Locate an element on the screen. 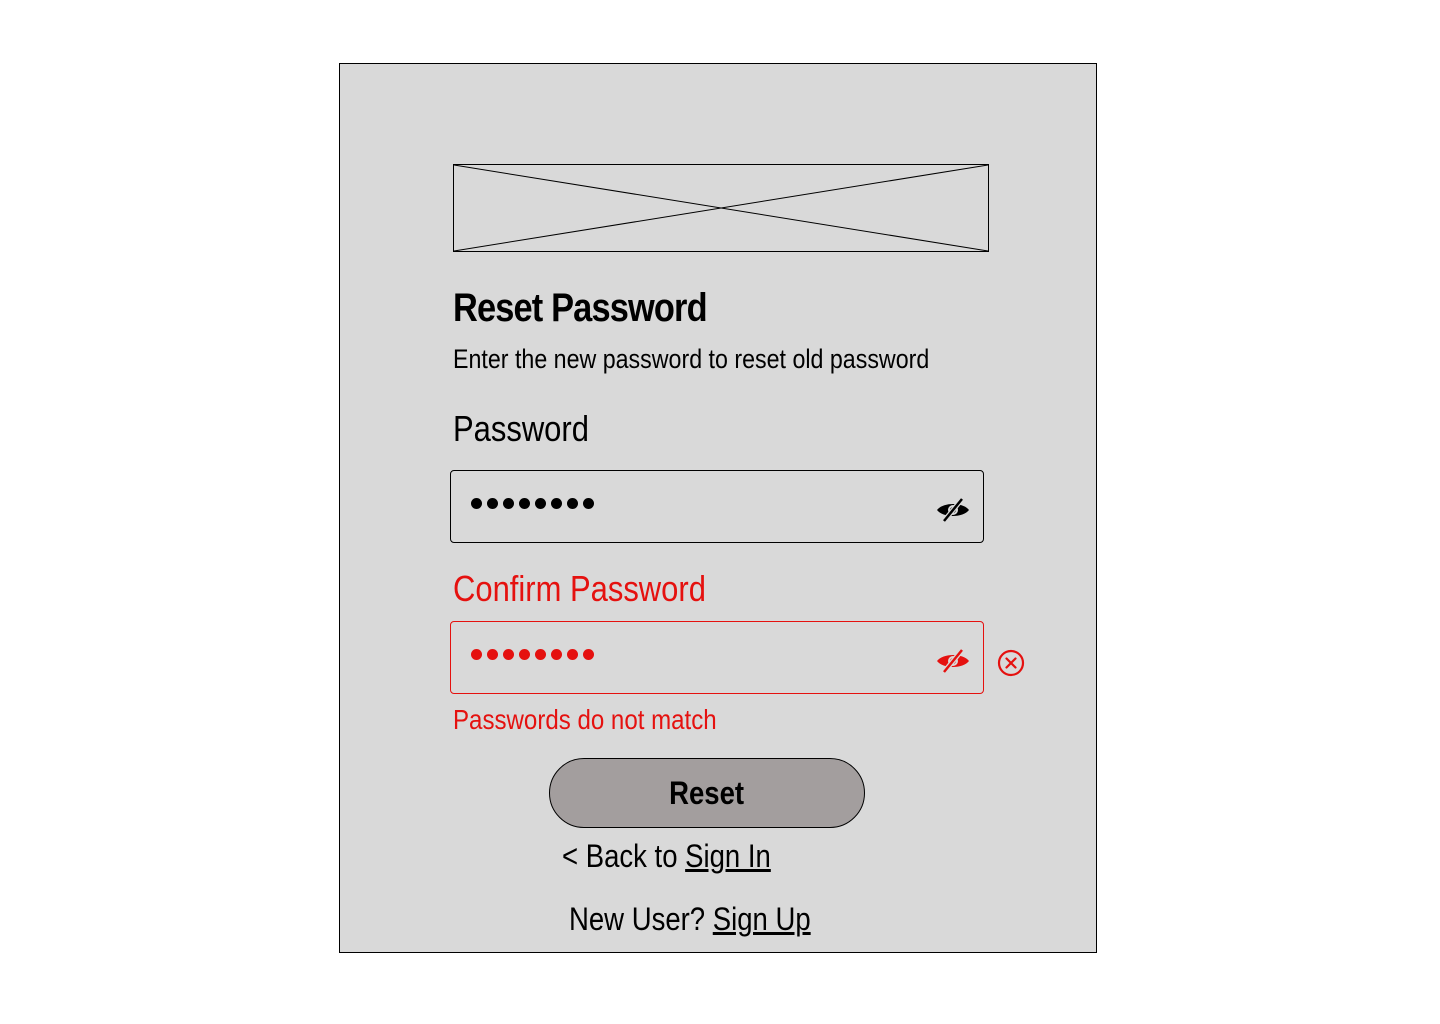 The height and width of the screenshot is (1024, 1440). password-label: Password is located at coordinates (521, 428).